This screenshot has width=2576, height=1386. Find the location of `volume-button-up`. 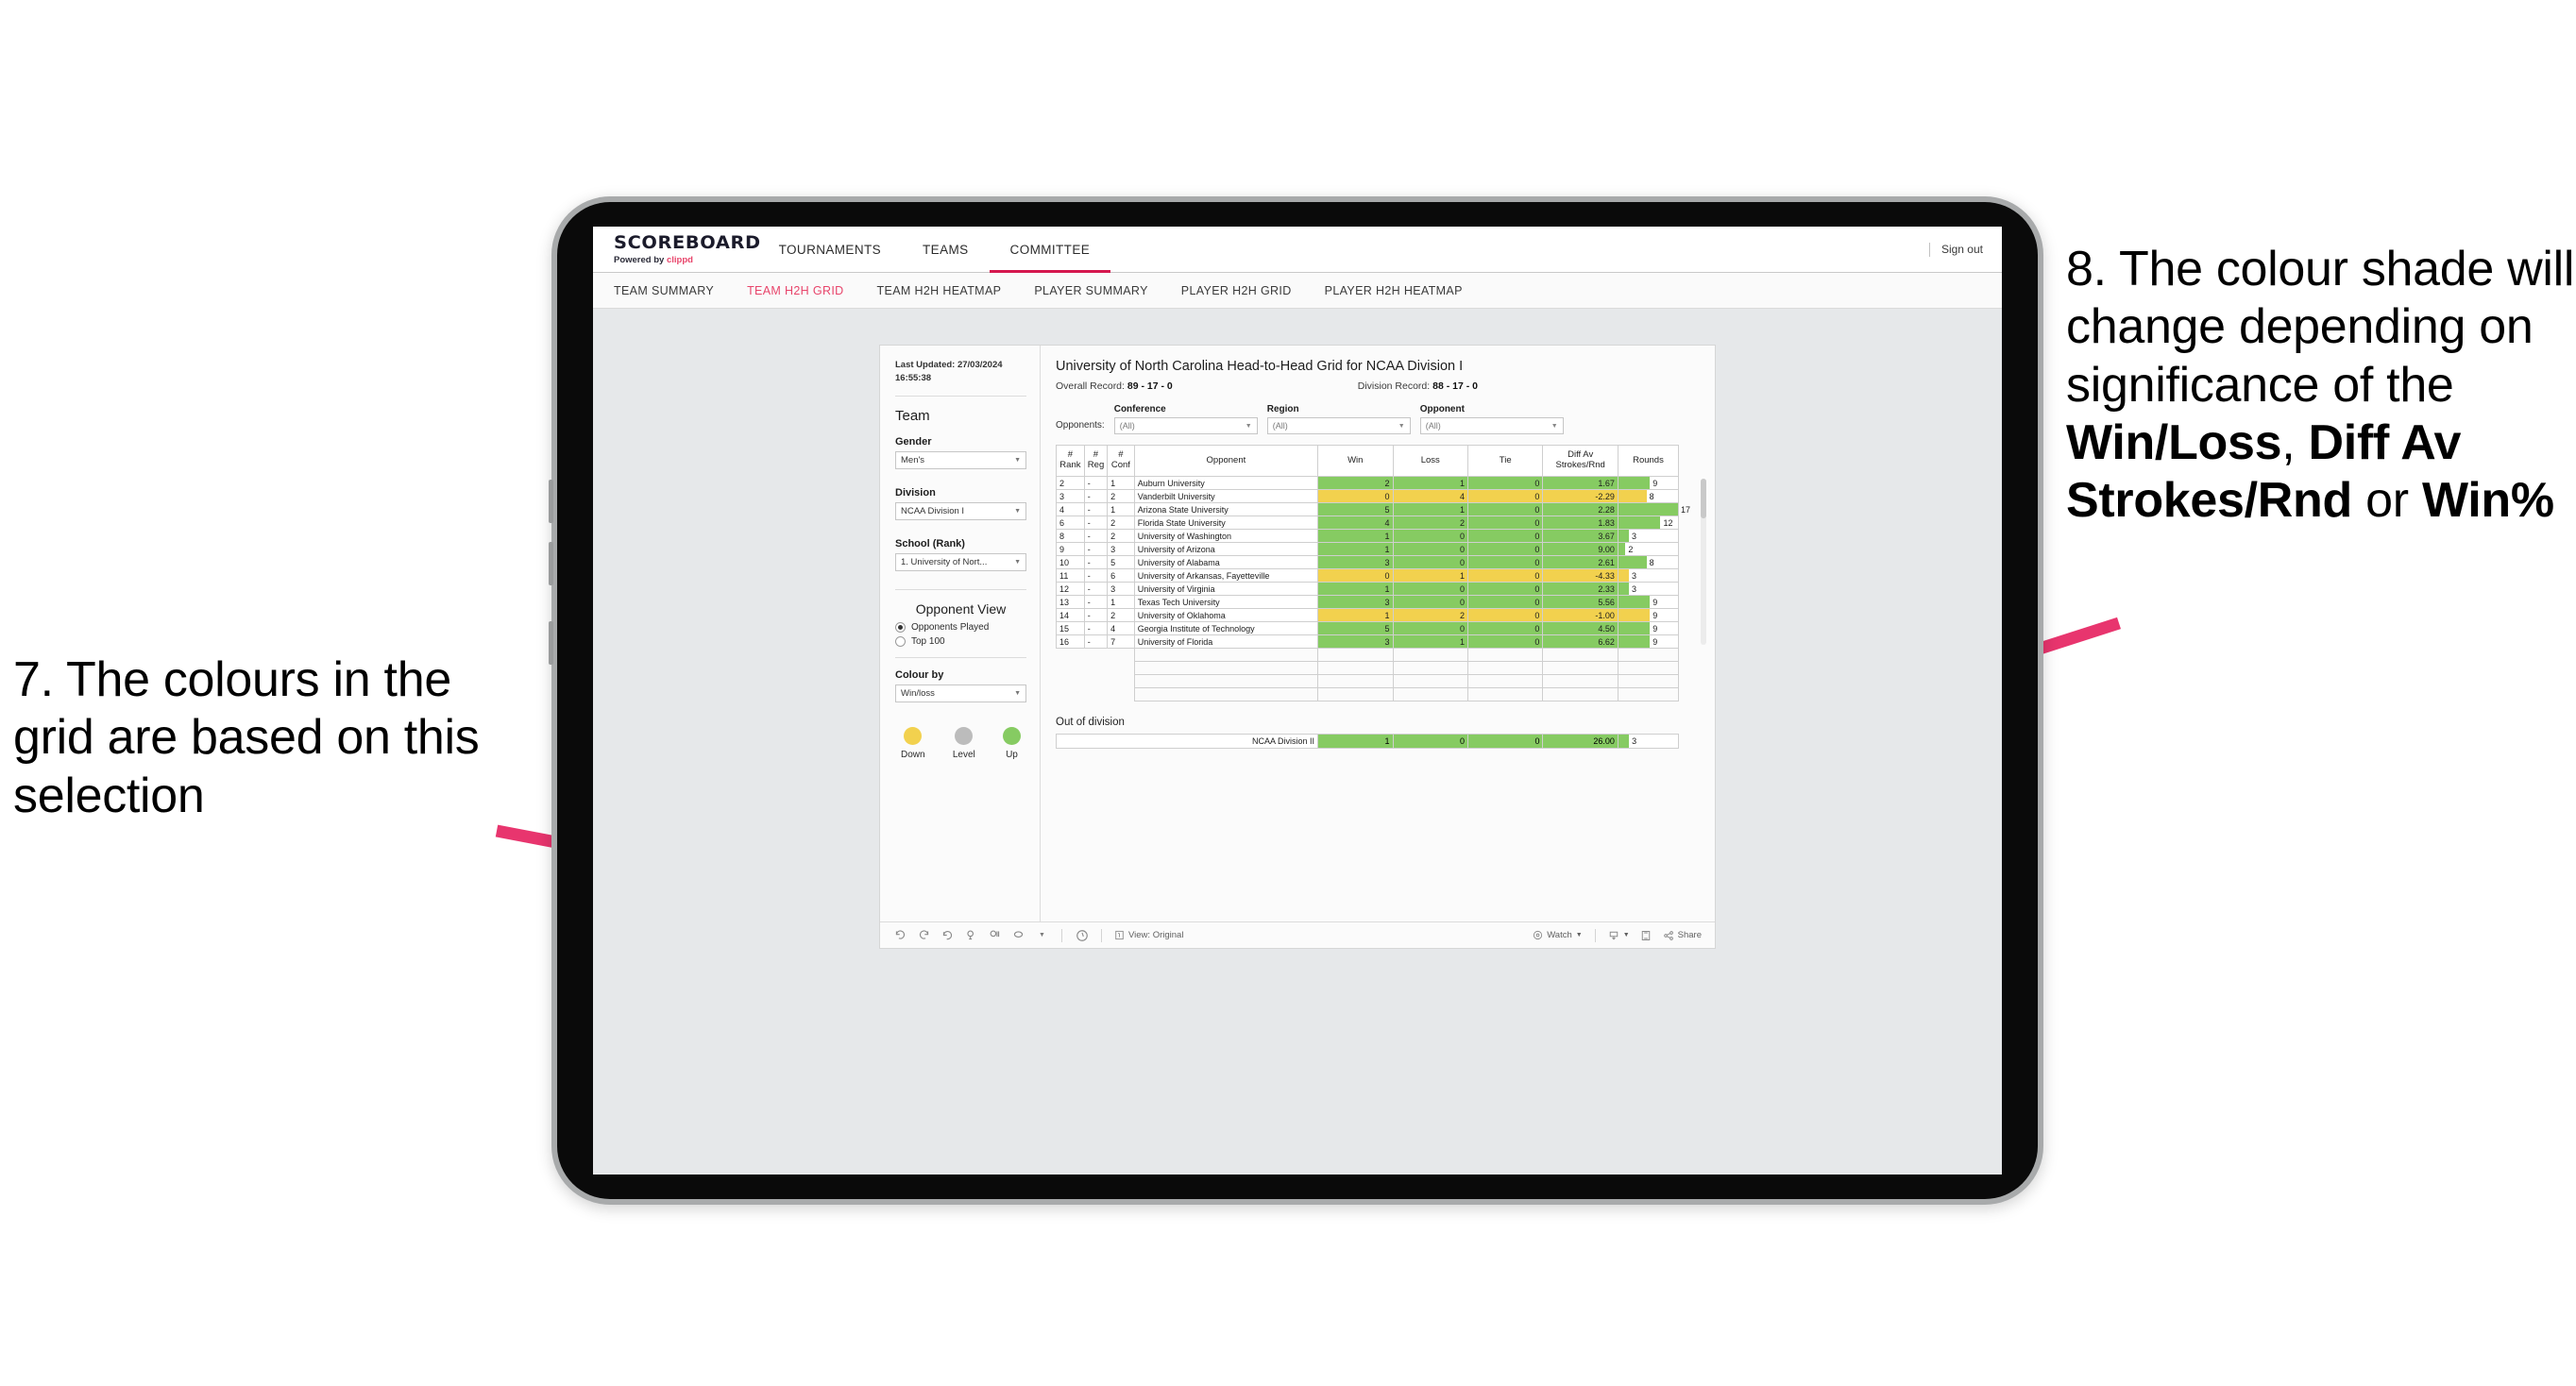

volume-button-up is located at coordinates (551, 501).